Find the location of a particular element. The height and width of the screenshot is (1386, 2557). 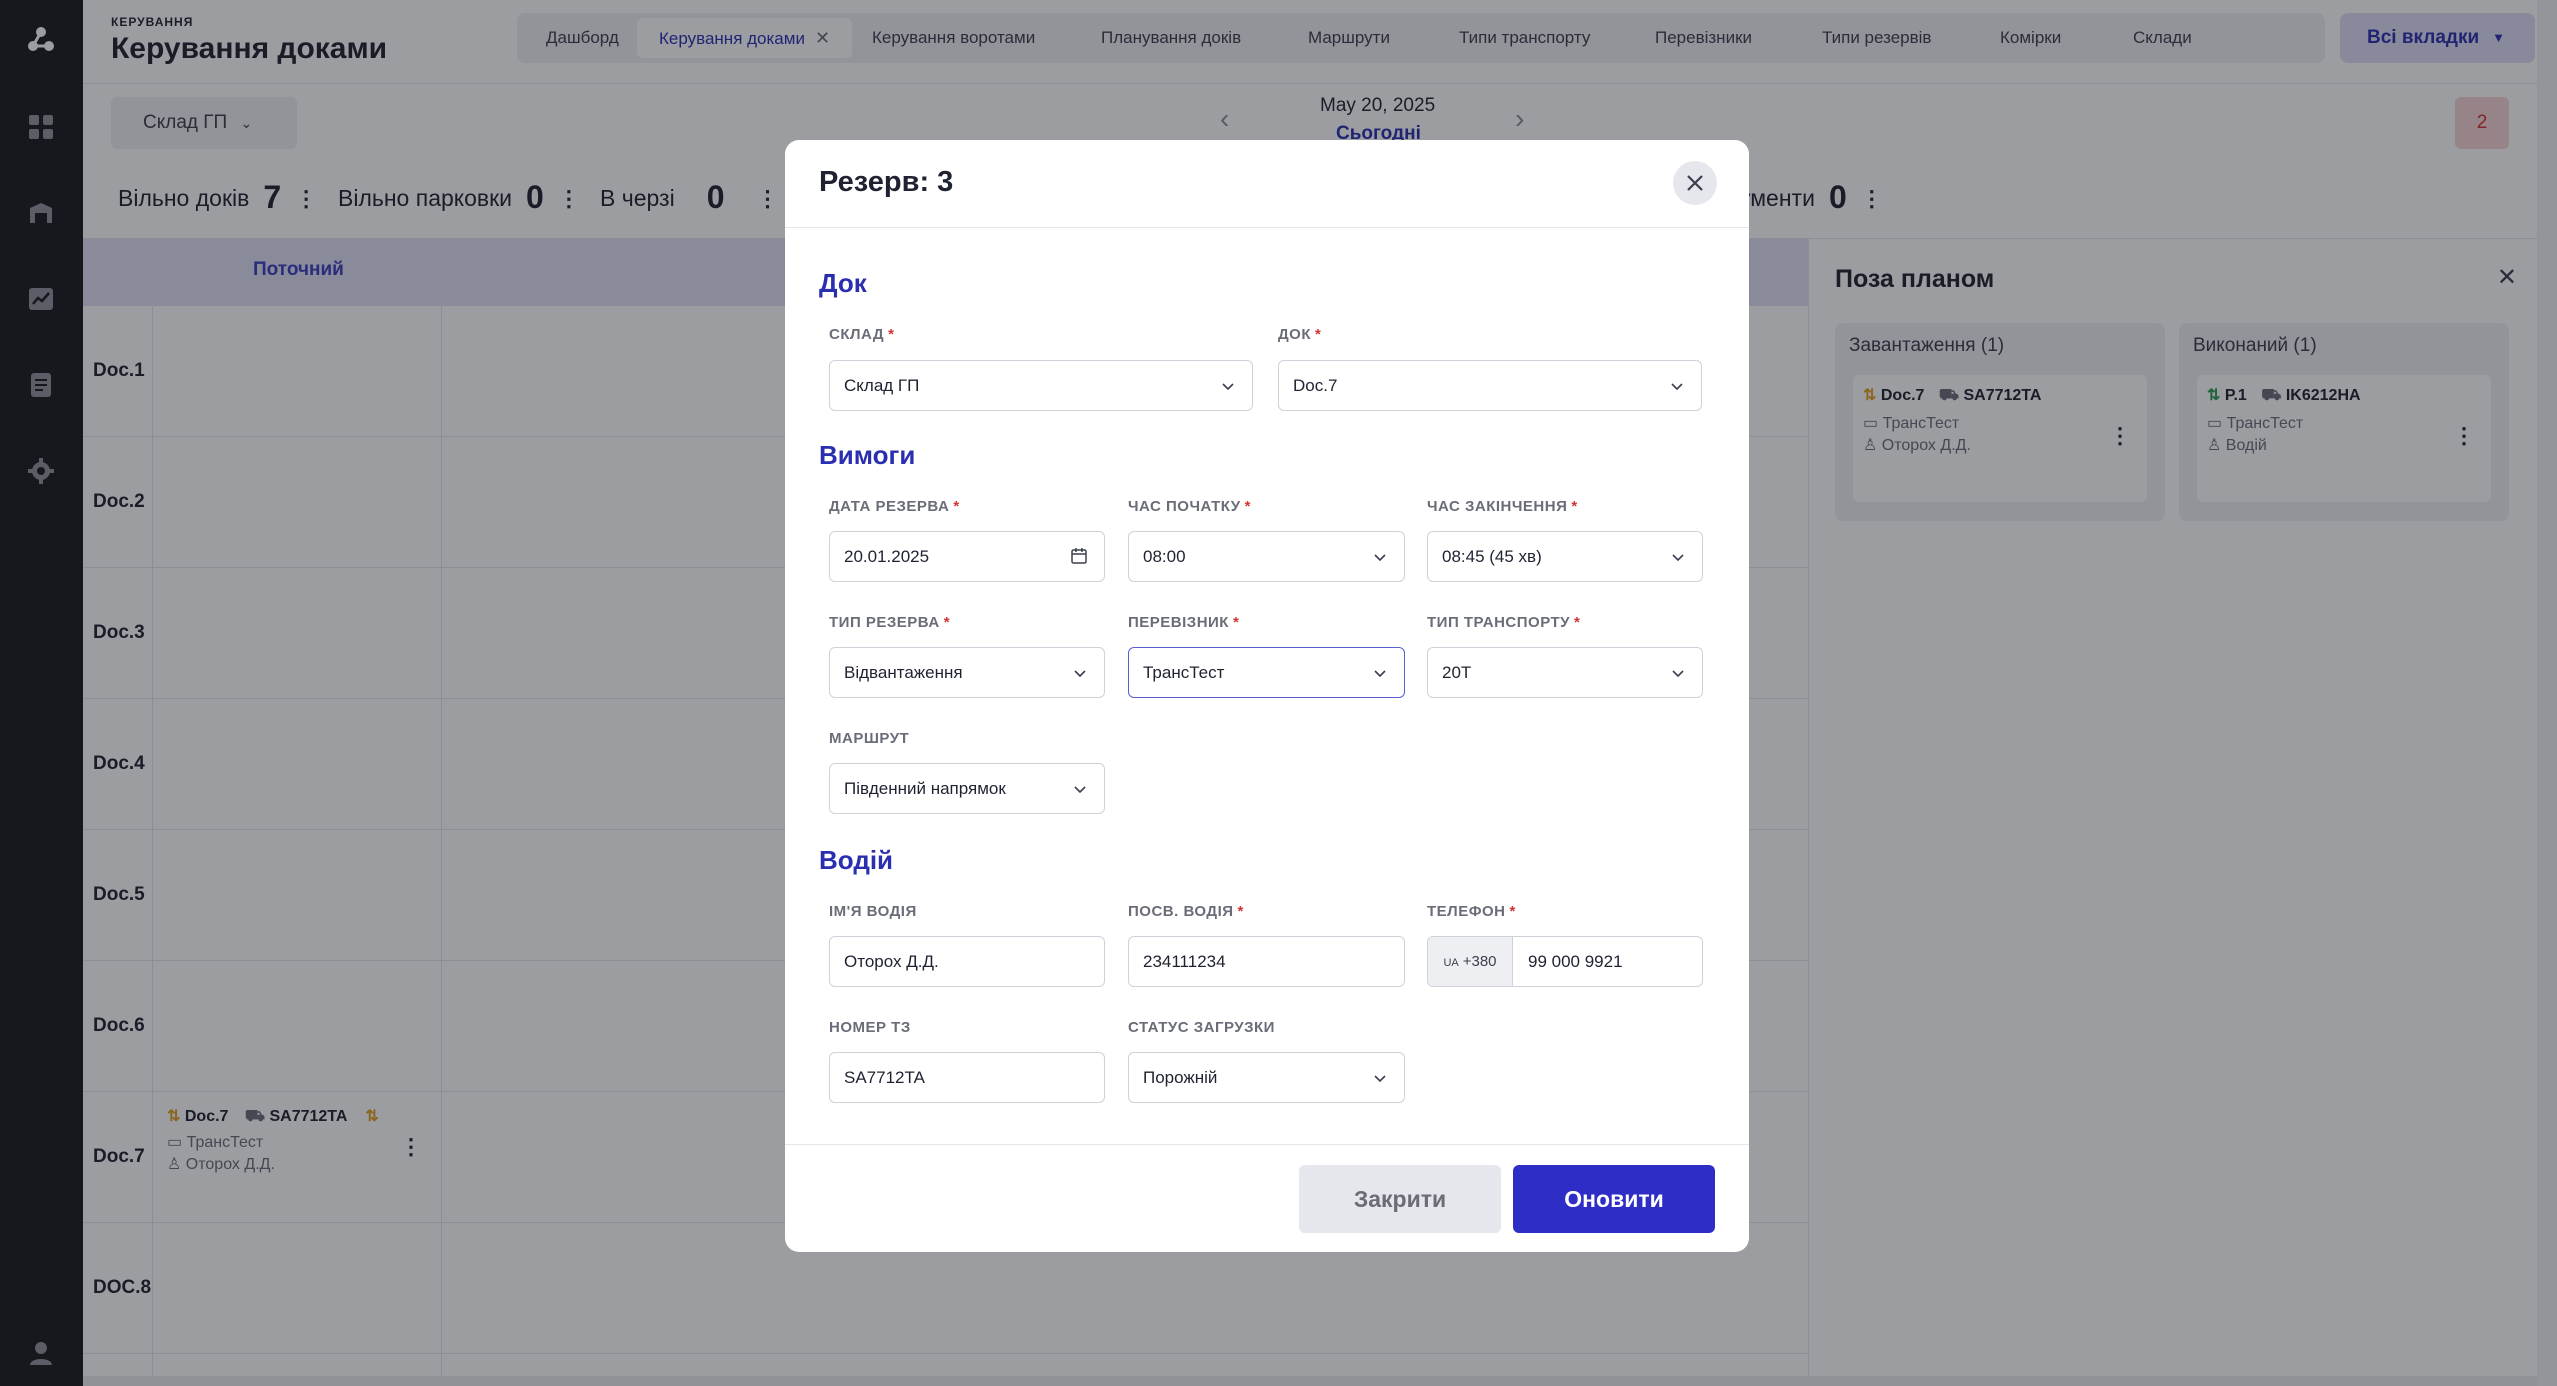

select-value: Doc.7 is located at coordinates (1315, 385).